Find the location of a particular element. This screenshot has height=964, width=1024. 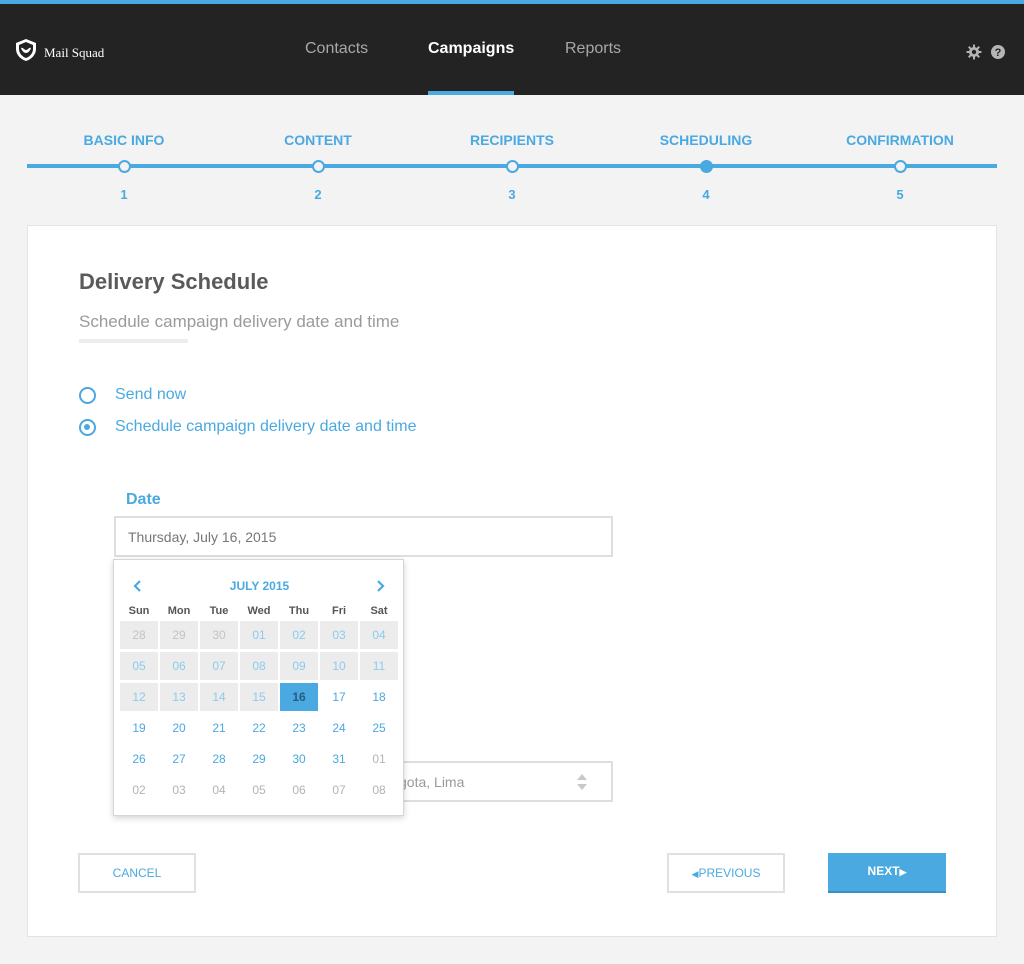

step-number: 1 is located at coordinates (124, 194).